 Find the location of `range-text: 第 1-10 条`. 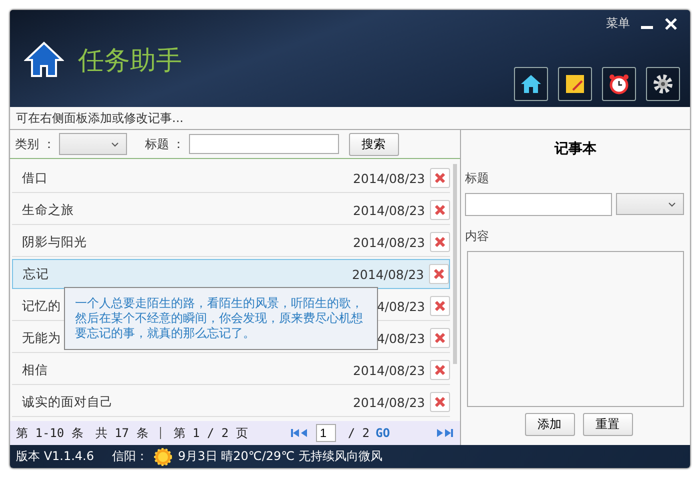

range-text: 第 1-10 条 is located at coordinates (50, 433).